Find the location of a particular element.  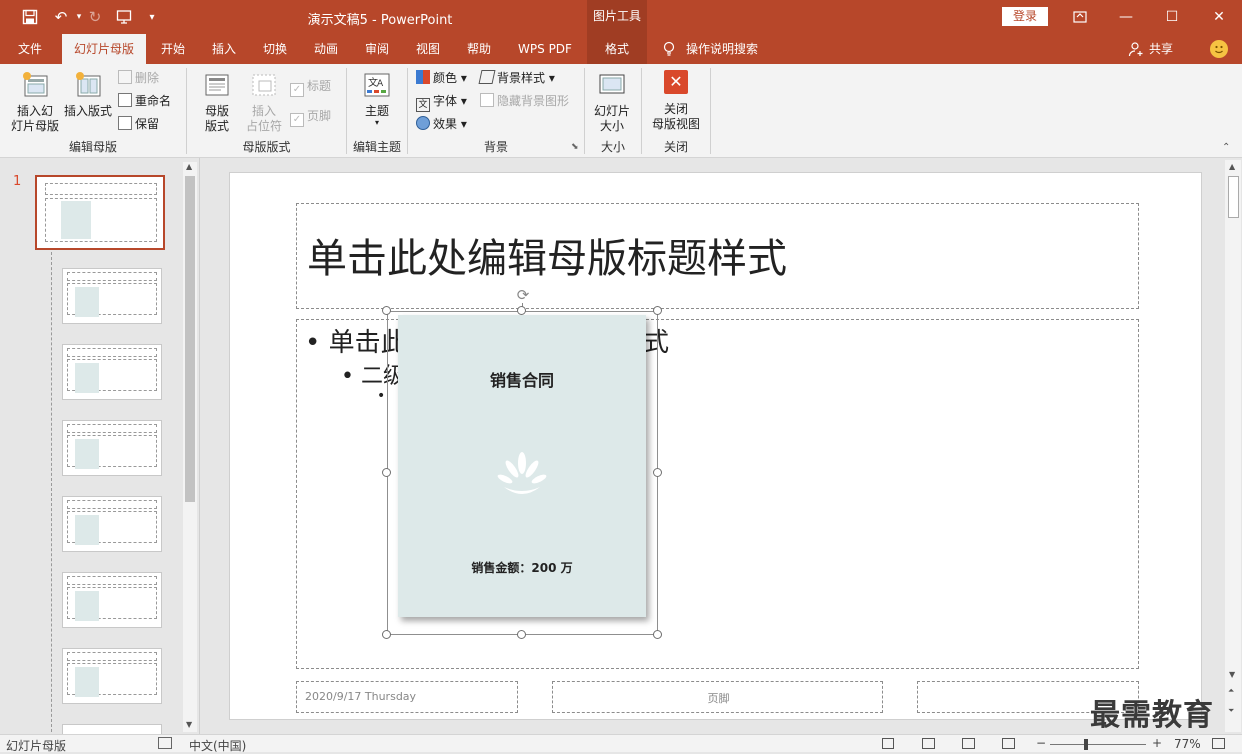

thumbnail-master is located at coordinates (100, 212).